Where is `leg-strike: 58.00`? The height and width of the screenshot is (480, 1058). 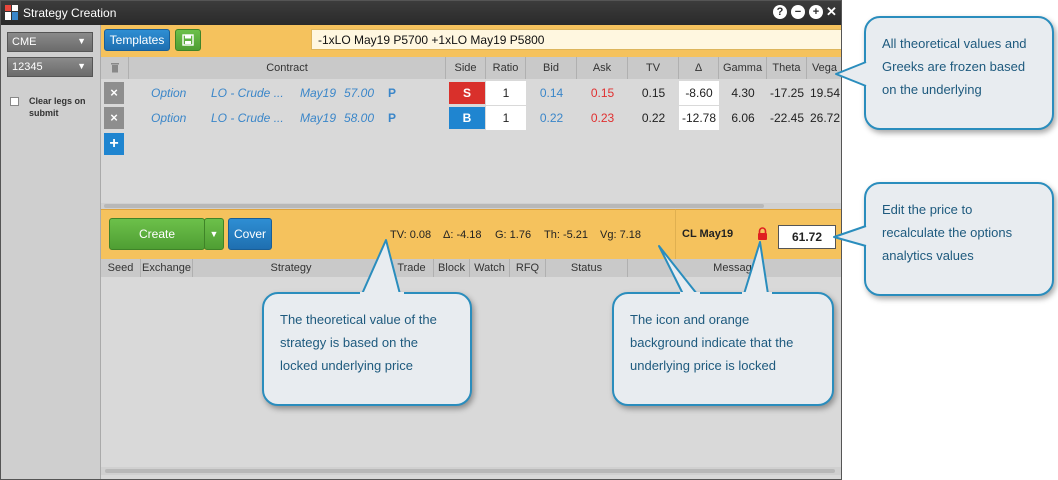 leg-strike: 58.00 is located at coordinates (359, 118).